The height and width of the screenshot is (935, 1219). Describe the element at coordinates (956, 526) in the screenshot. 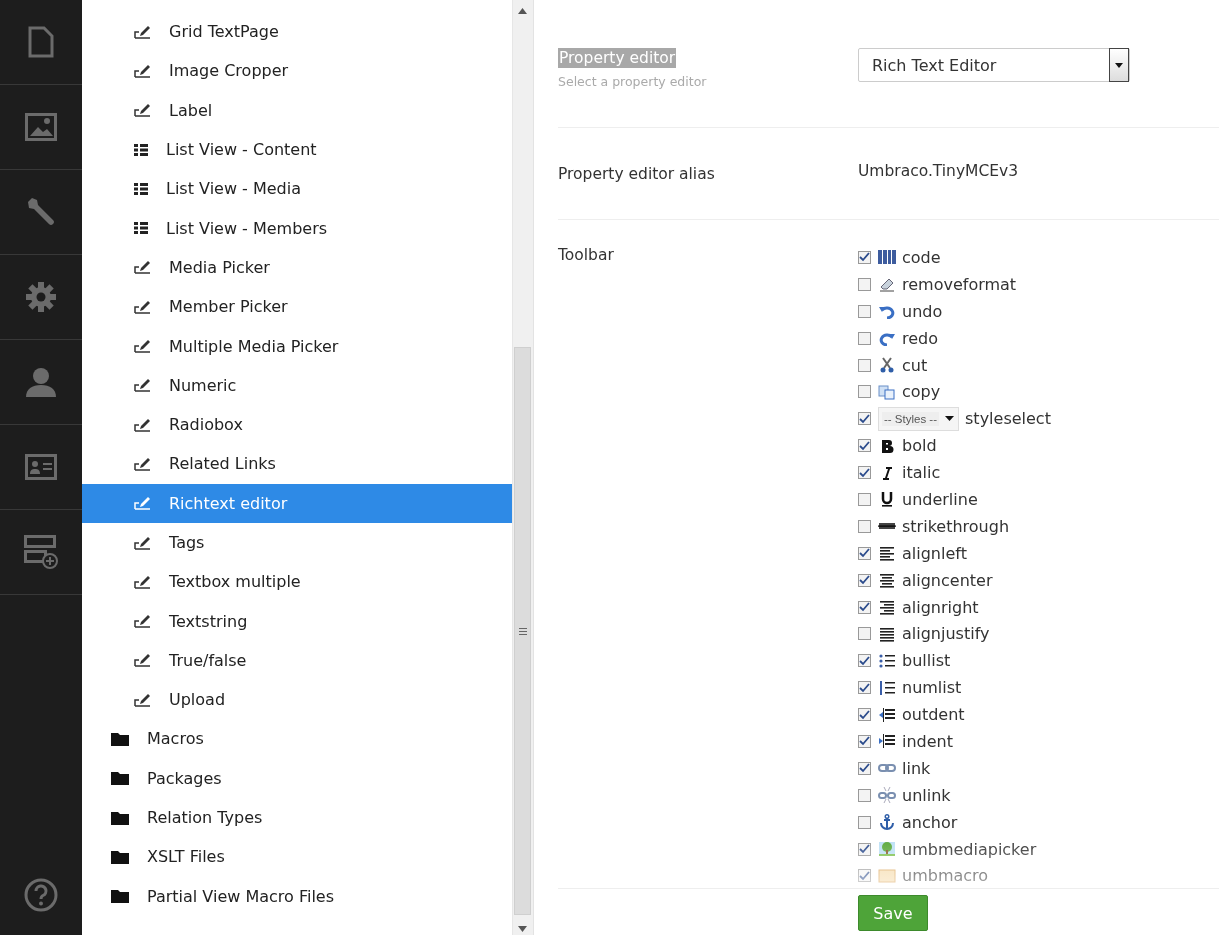

I see `toolbar-option-label: strikethrough` at that location.